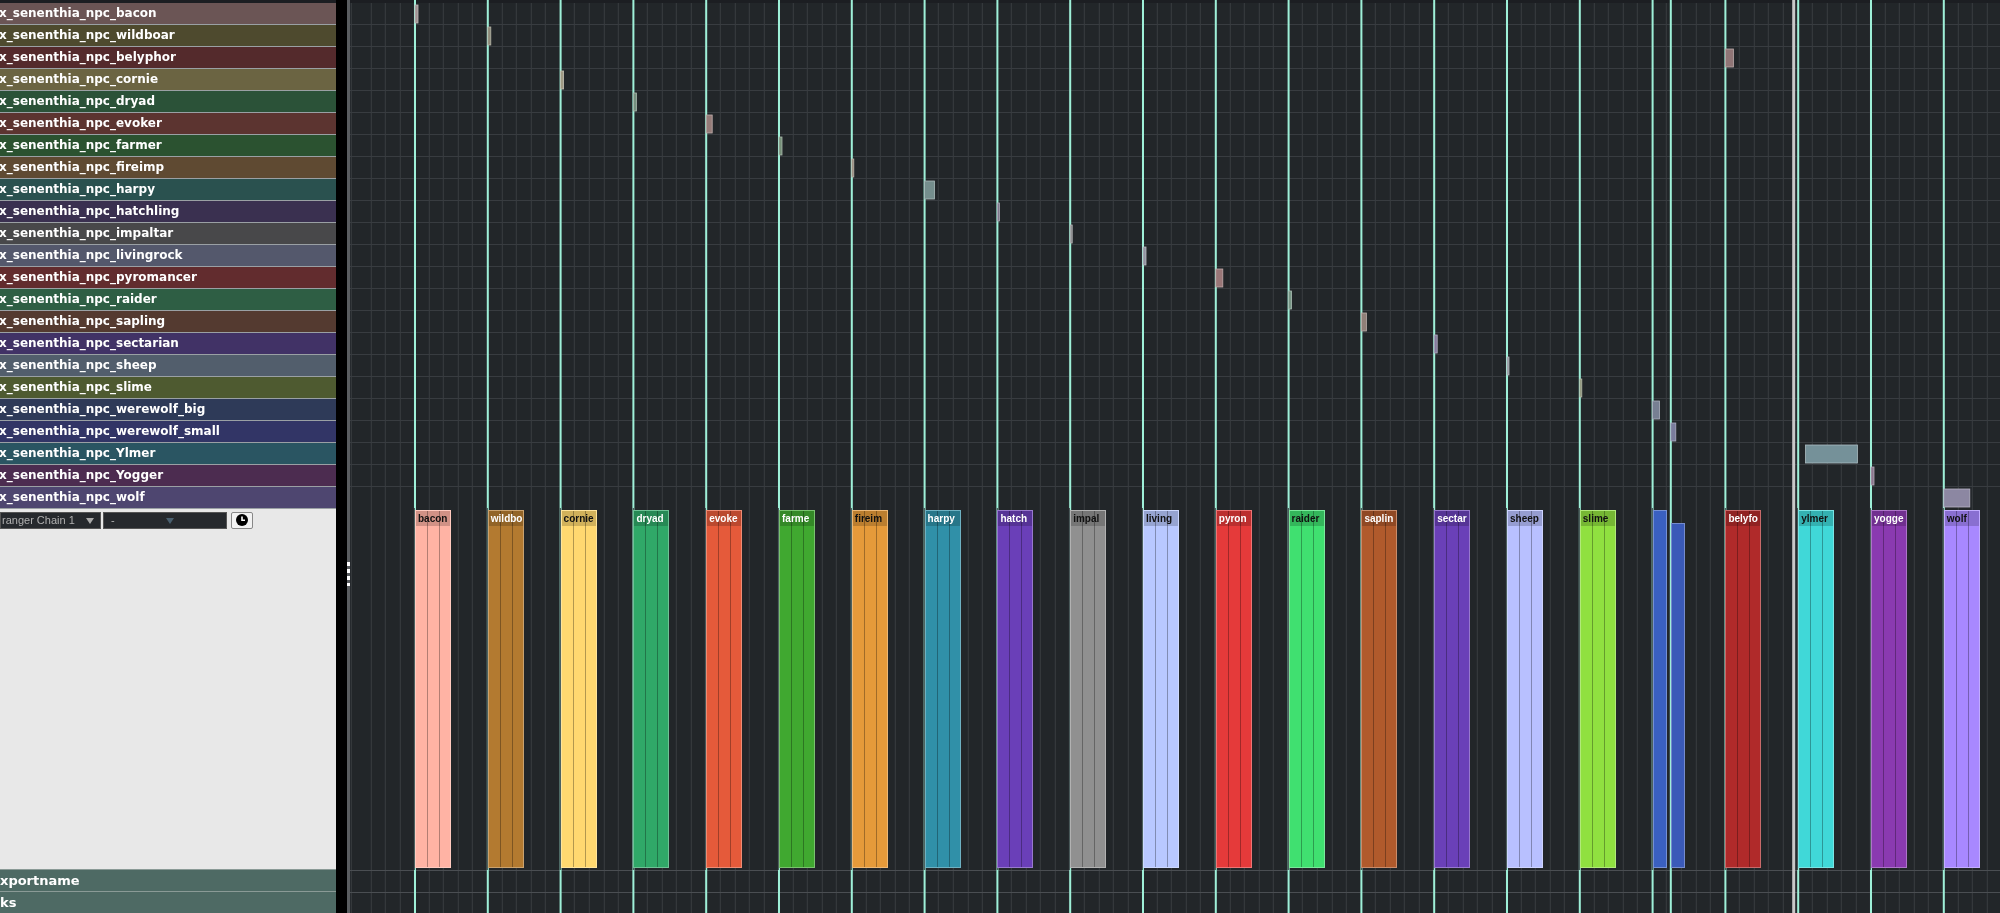  What do you see at coordinates (168, 58) in the screenshot?
I see `track-header: x_senenthia_npc_belyphor` at bounding box center [168, 58].